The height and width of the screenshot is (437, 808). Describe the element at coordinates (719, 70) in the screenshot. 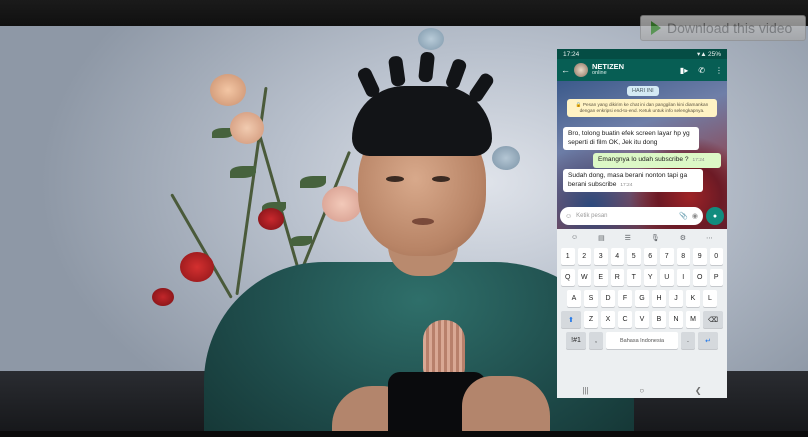

I see `more-options-icon: ⋮` at that location.